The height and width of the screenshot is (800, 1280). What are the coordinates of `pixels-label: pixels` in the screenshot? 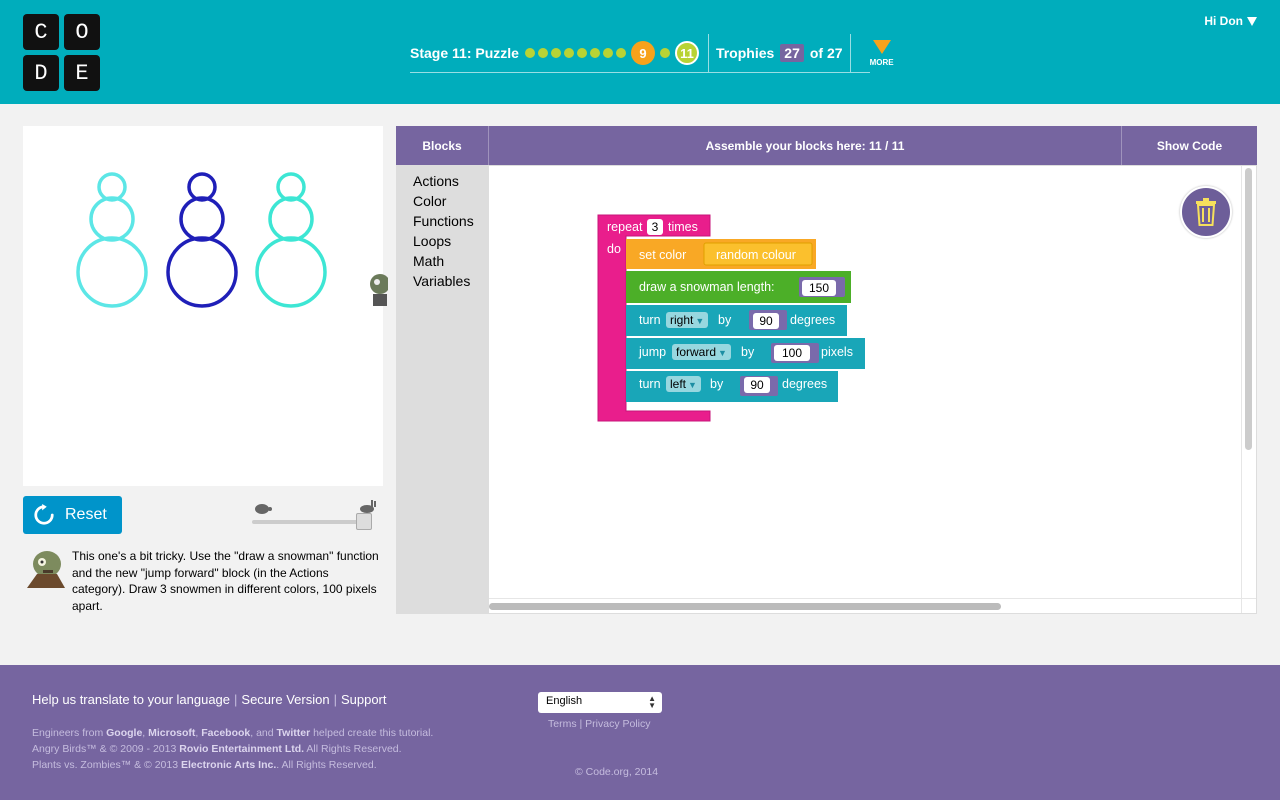 It's located at (837, 352).